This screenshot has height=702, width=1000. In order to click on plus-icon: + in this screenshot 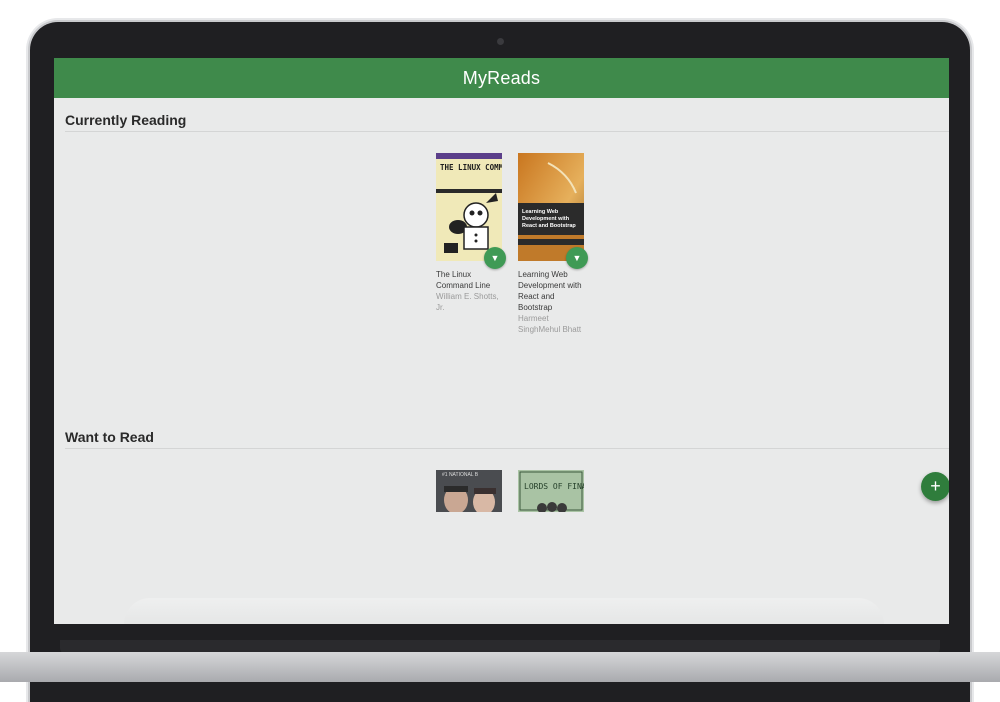, I will do `click(935, 486)`.